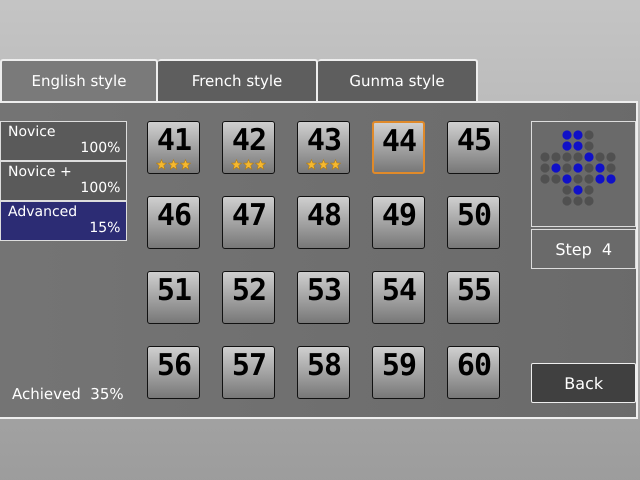 Image resolution: width=640 pixels, height=480 pixels. What do you see at coordinates (583, 249) in the screenshot?
I see `step-label: Step 4` at bounding box center [583, 249].